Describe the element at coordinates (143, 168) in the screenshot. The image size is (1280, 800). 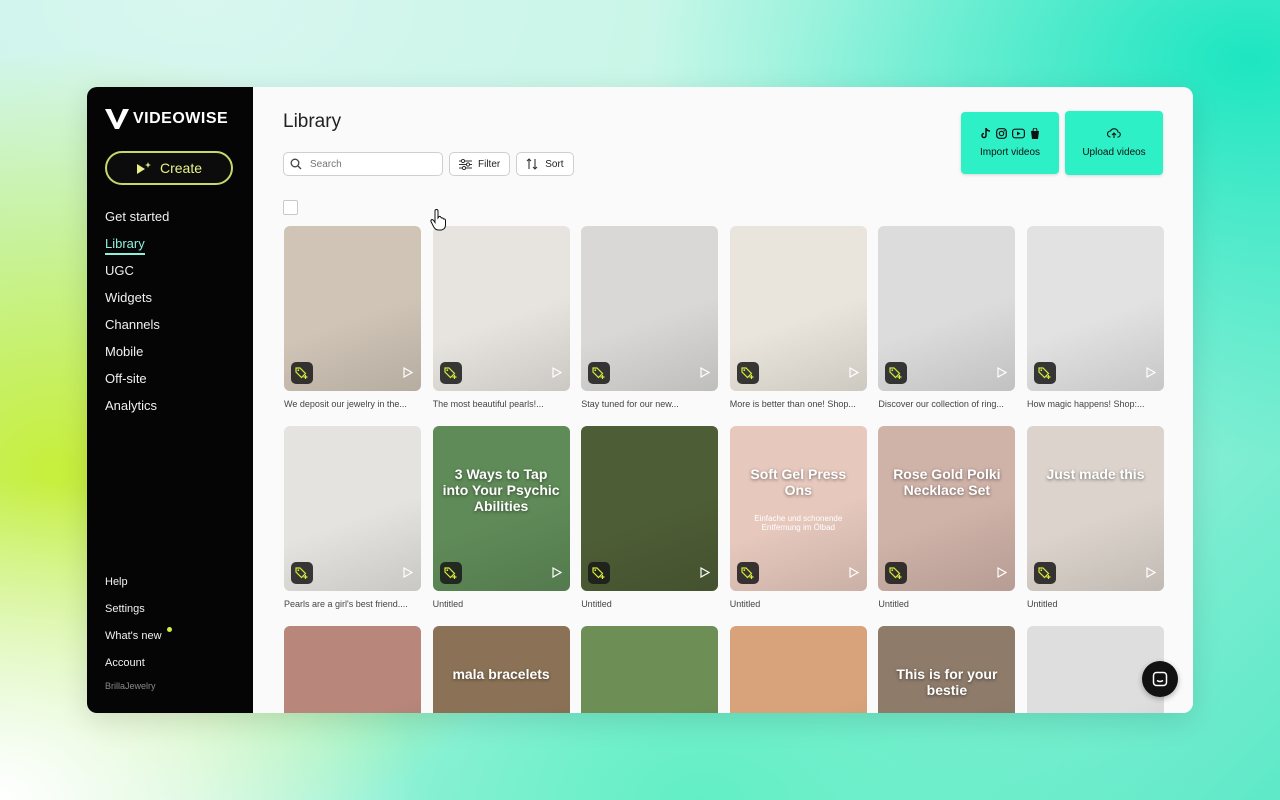
I see `play-sparkle-icon` at that location.